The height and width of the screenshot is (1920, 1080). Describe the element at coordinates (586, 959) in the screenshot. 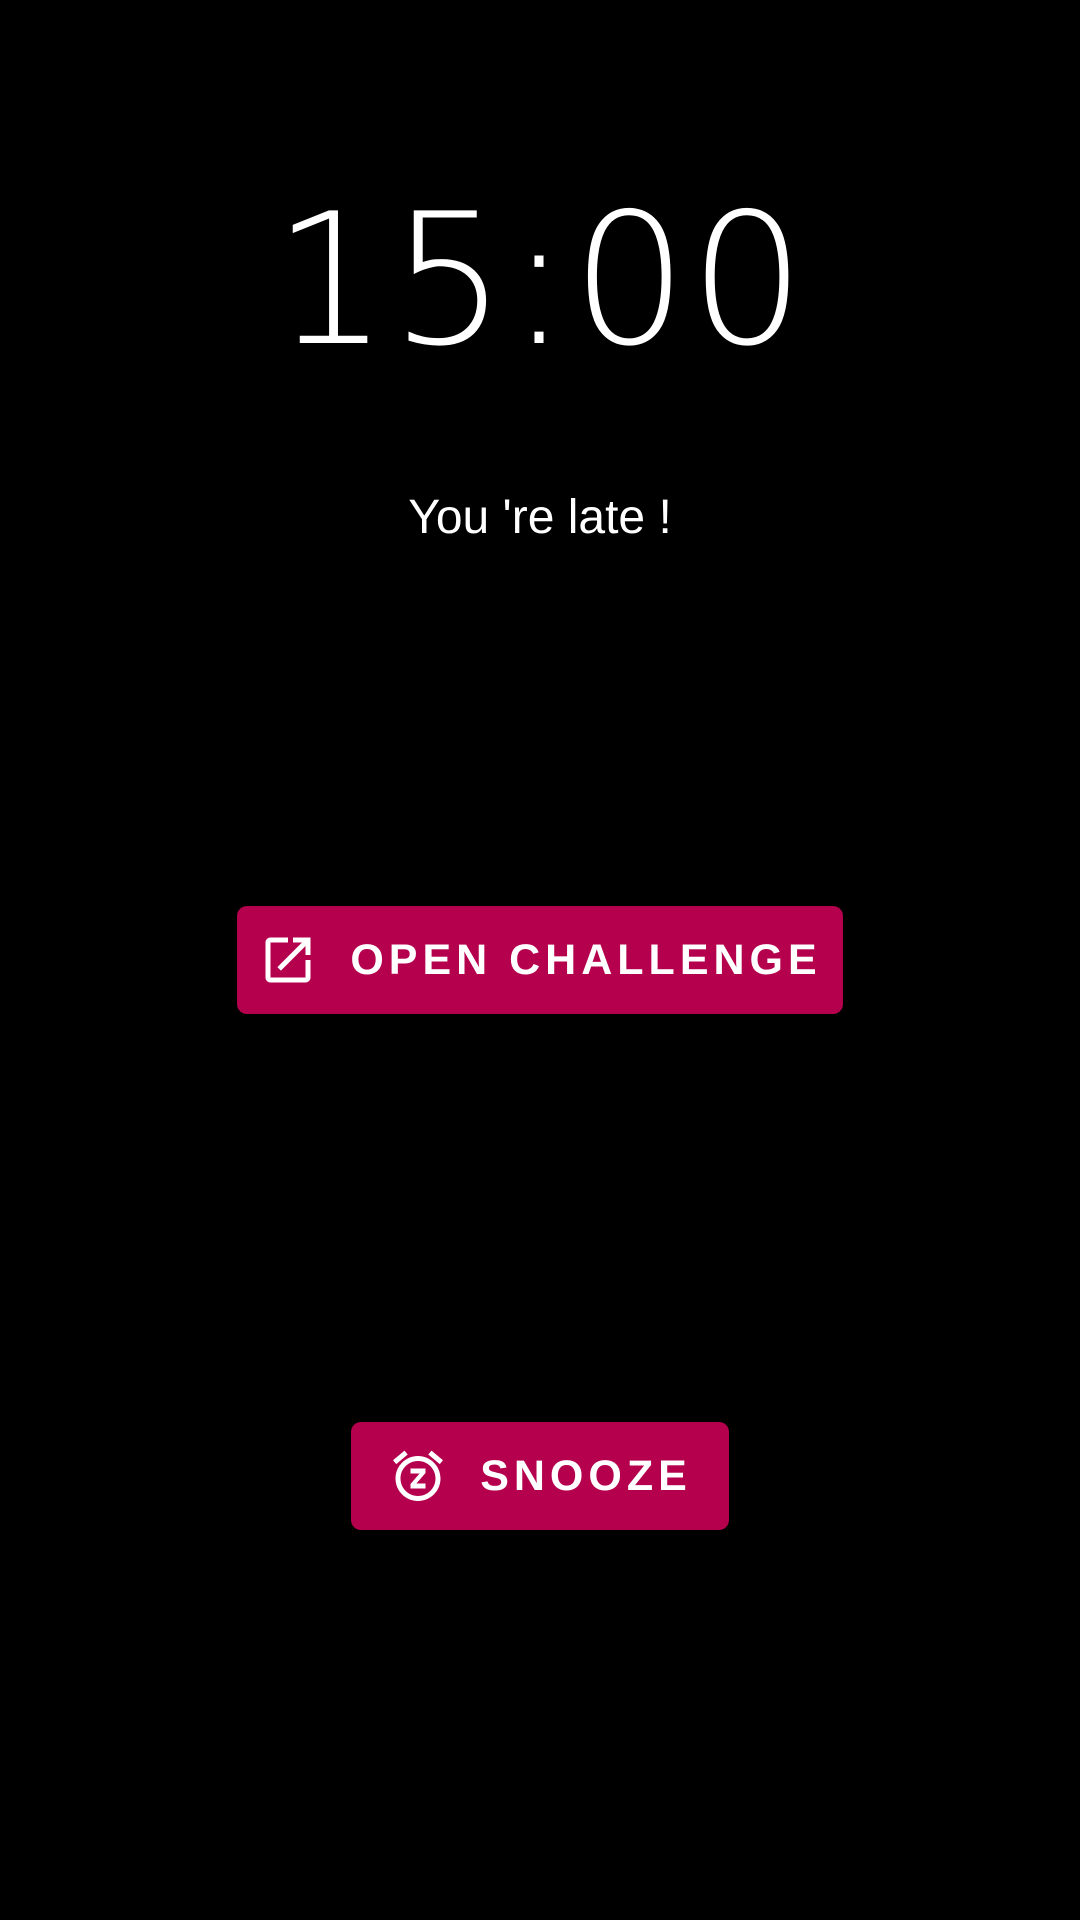

I see `open-challenge-label: OPEN CHALLENGE` at that location.